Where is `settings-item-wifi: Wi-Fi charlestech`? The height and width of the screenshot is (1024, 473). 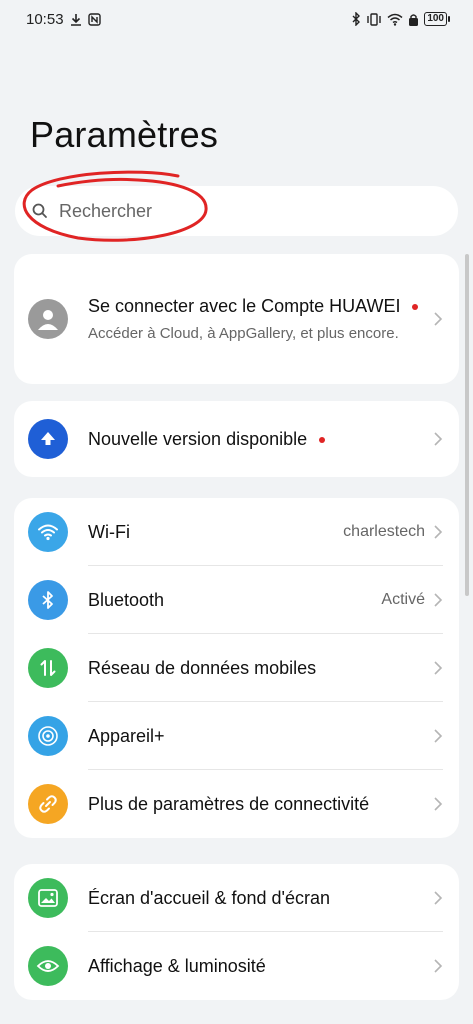 settings-item-wifi: Wi-Fi charlestech is located at coordinates (236, 532).